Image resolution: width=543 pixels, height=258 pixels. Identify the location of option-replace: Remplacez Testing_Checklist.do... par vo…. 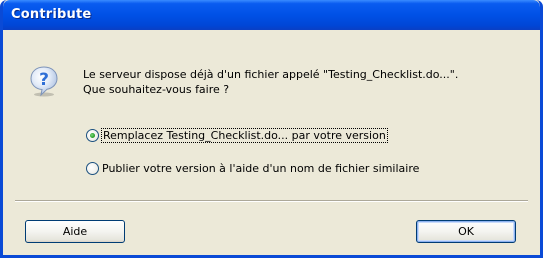
(237, 135).